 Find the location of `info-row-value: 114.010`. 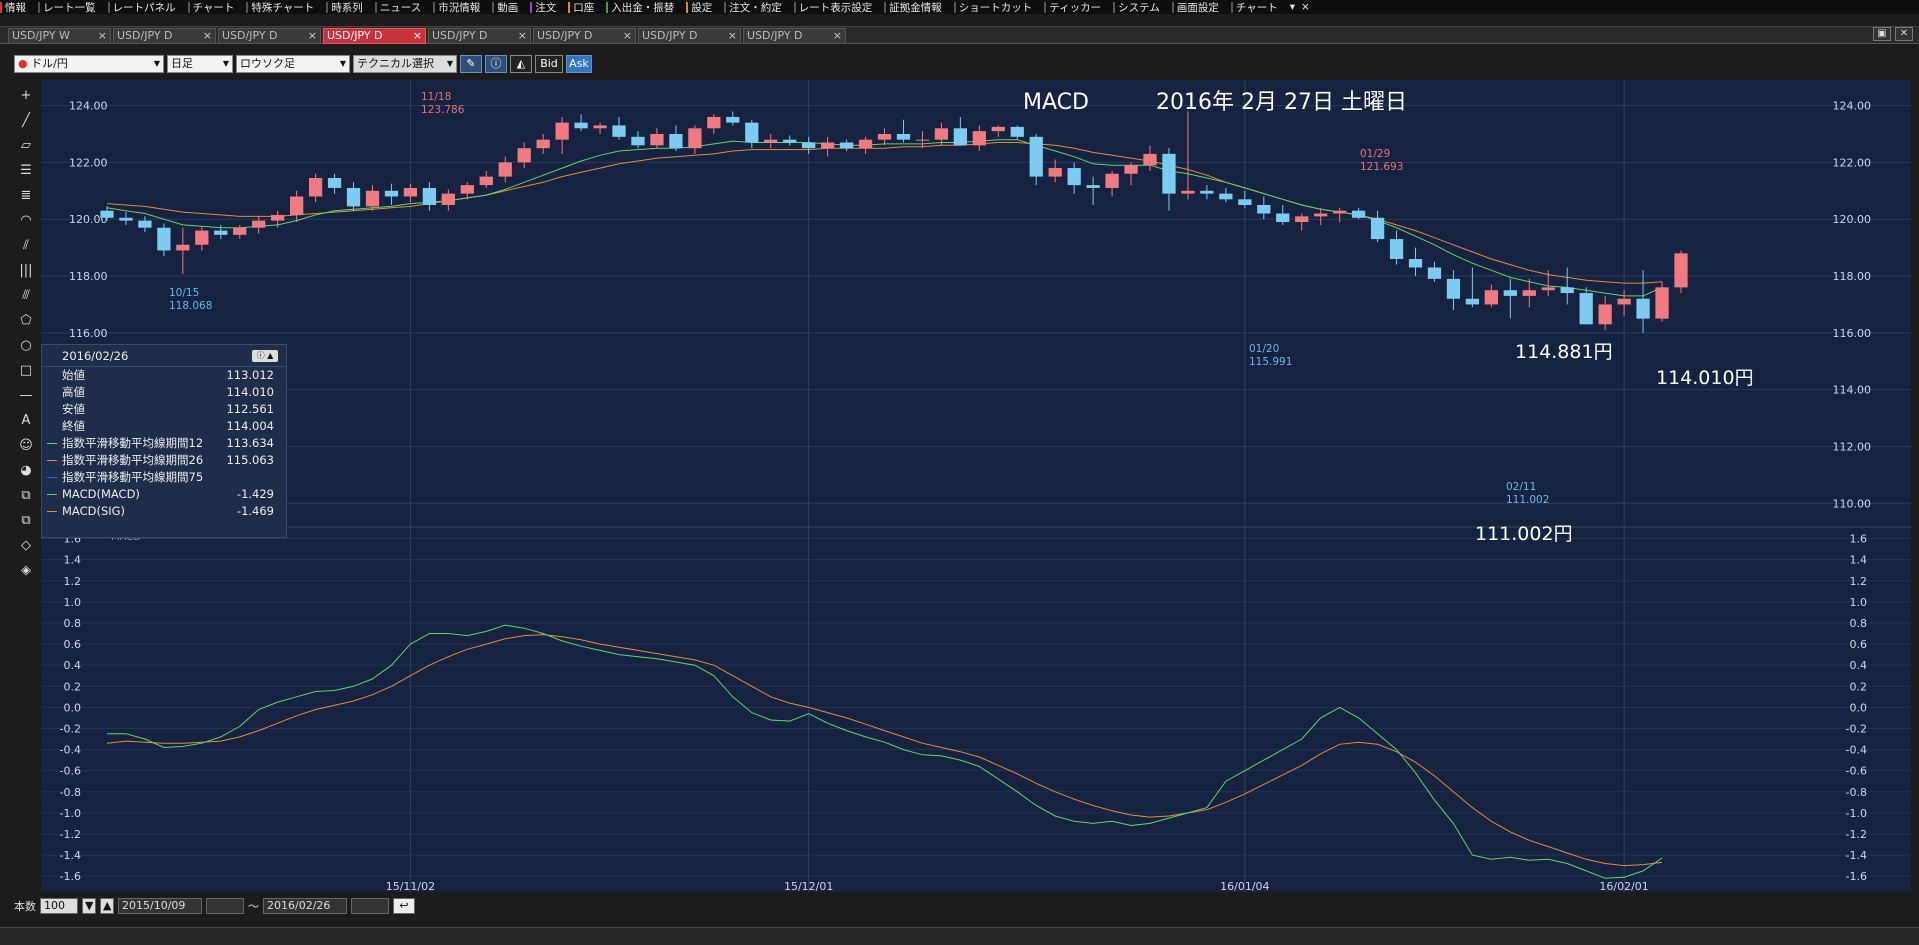

info-row-value: 114.010 is located at coordinates (250, 392).